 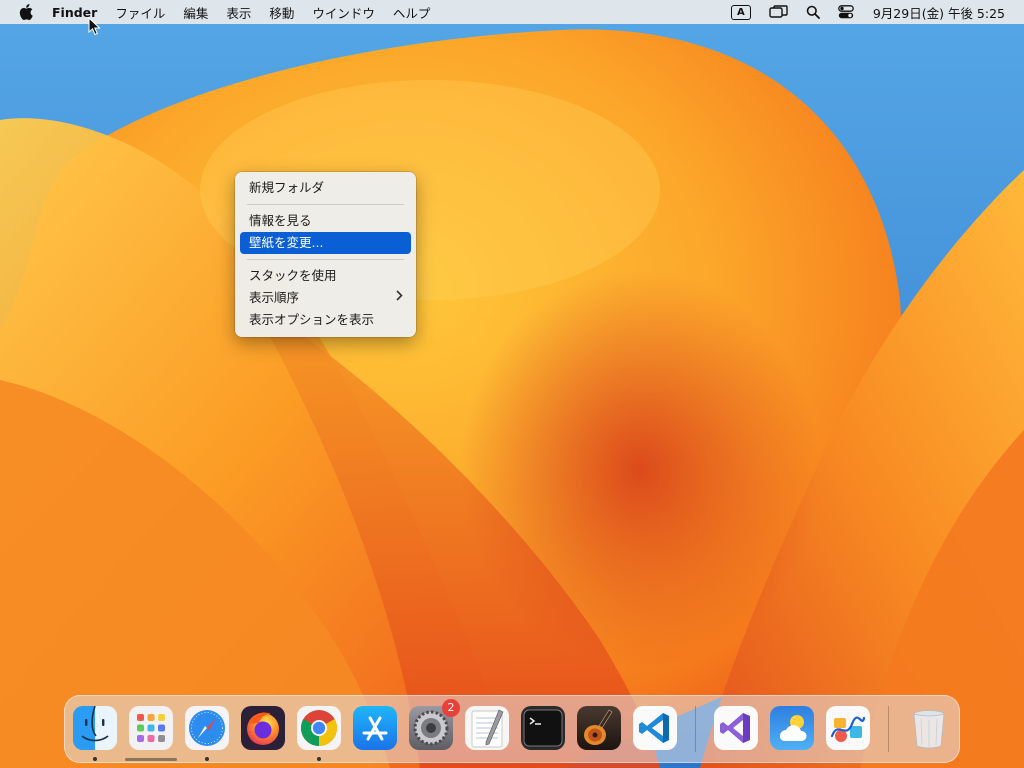 I want to click on dock-item-trash, so click(x=929, y=728).